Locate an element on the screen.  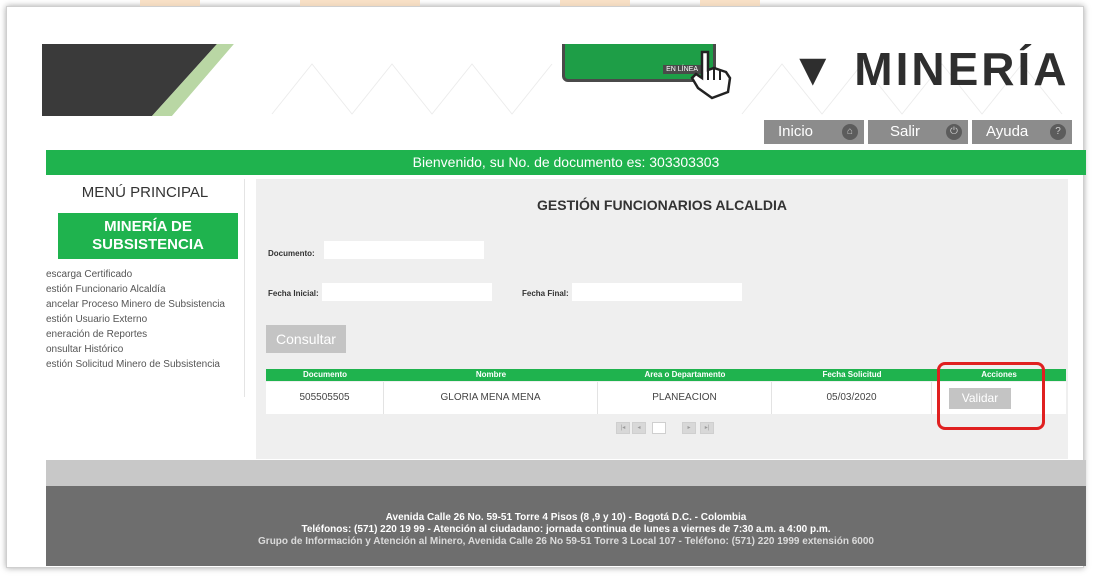
nav-button-inicio: Inicio ⌂ is located at coordinates (814, 132).